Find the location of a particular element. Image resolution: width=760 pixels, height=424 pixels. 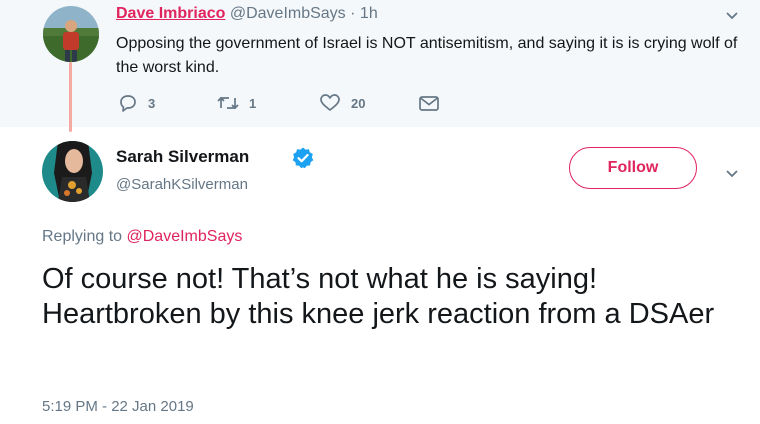

reply-count: 3 is located at coordinates (152, 103).